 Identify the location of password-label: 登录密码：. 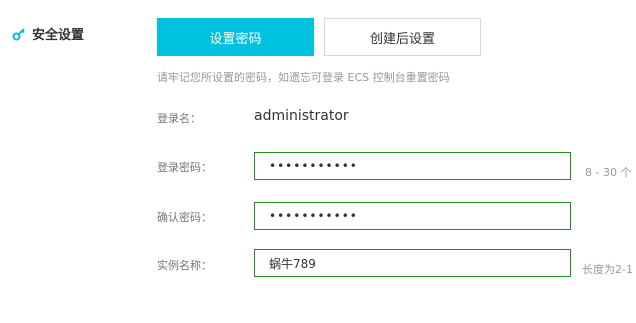
(184, 167).